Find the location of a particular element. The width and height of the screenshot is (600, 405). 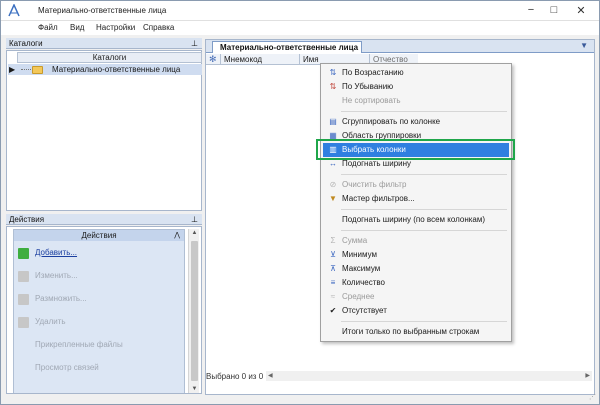

sum-icon: Σ is located at coordinates (333, 240).